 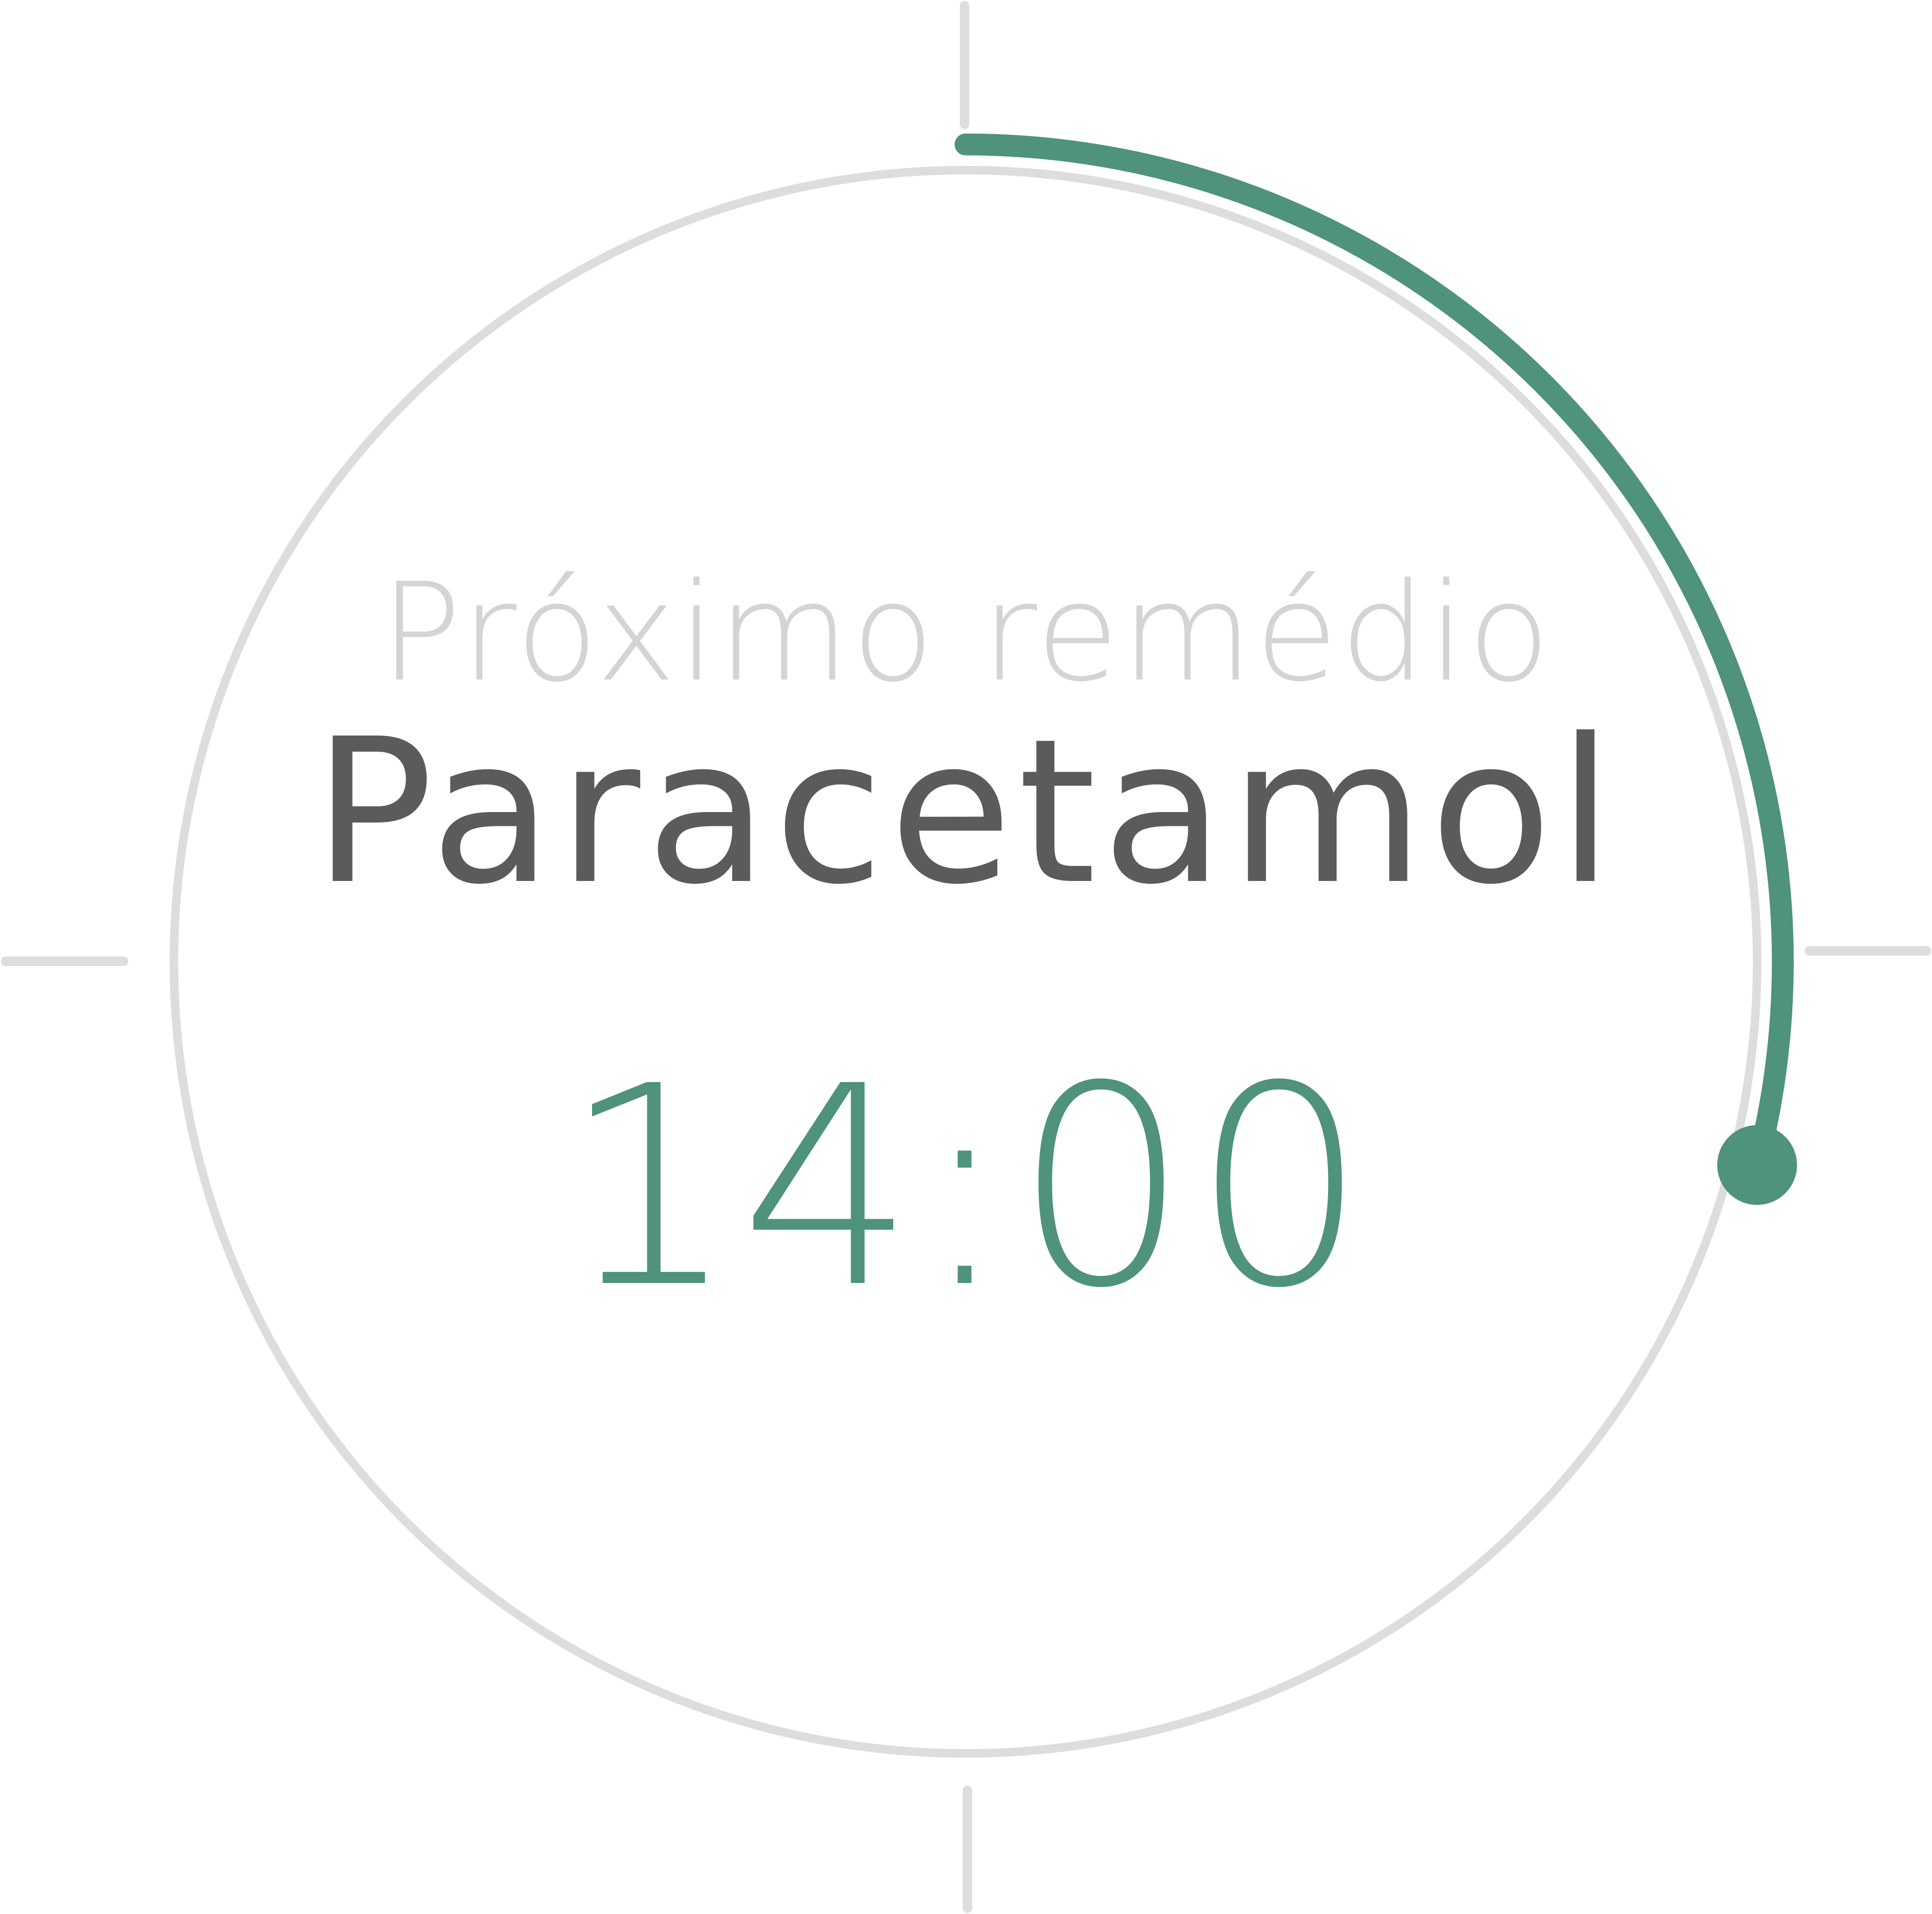 What do you see at coordinates (966, 633) in the screenshot?
I see `next-medicine-label: Próximo remédio` at bounding box center [966, 633].